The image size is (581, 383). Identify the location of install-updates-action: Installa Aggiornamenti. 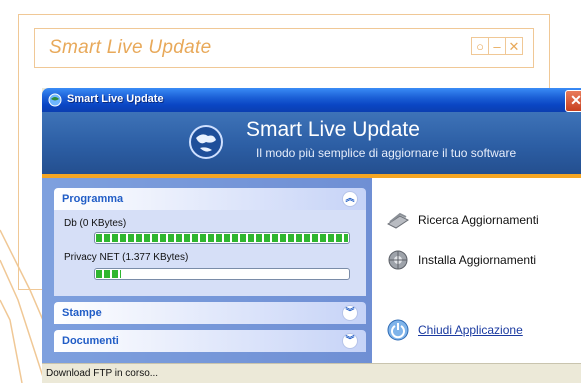
(461, 260).